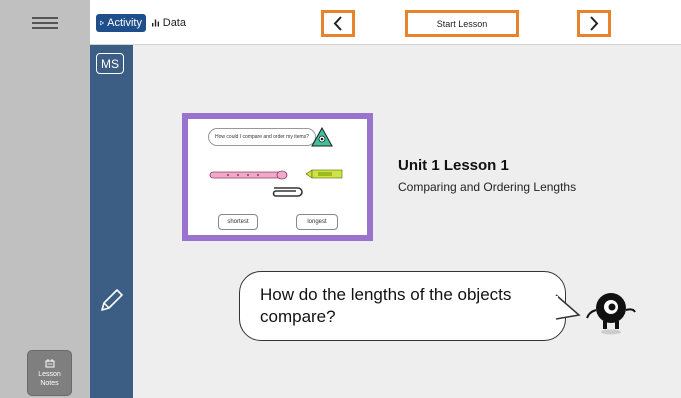 Image resolution: width=681 pixels, height=398 pixels. I want to click on longest-label-box: longest, so click(317, 222).